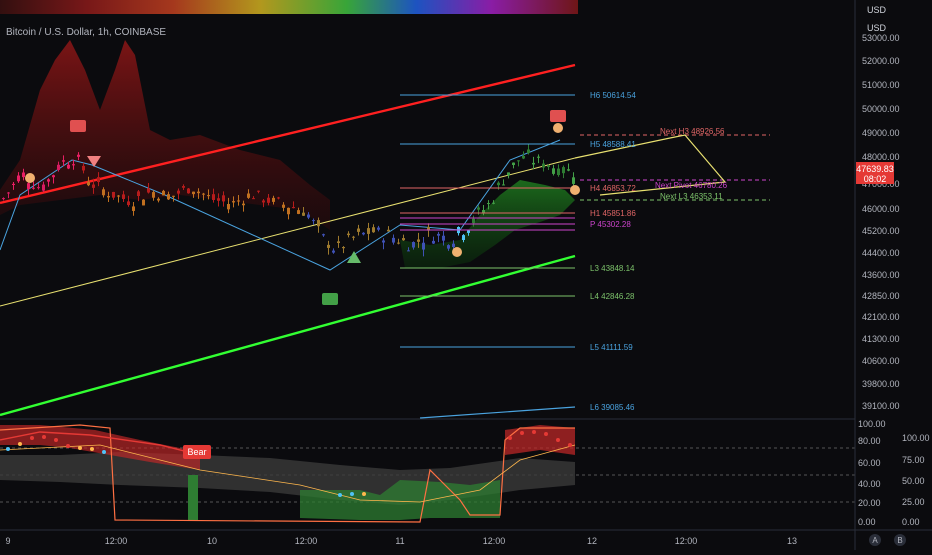 The image size is (932, 555). I want to click on price-tick: 42850.00, so click(881, 296).